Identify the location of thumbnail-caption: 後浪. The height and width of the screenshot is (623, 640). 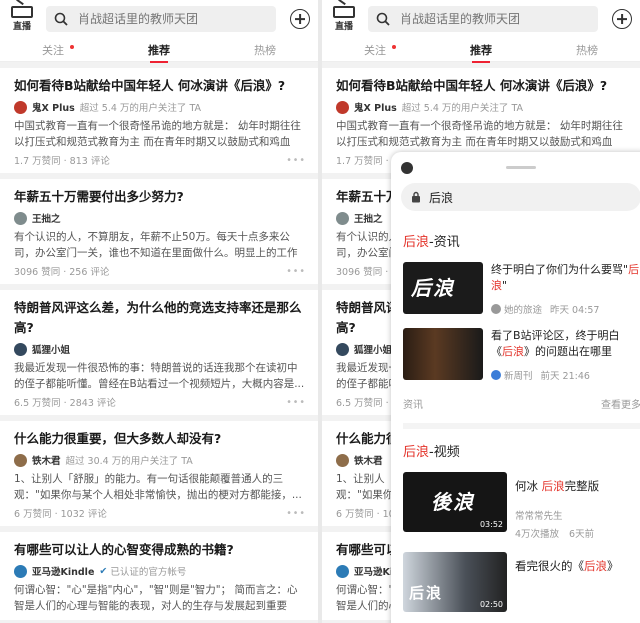
(453, 502).